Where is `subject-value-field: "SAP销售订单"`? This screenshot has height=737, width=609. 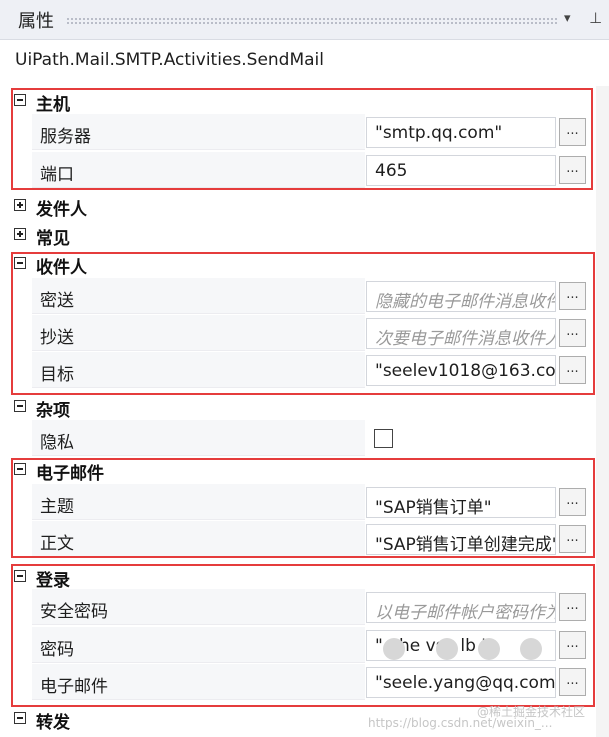
subject-value-field: "SAP销售订单" is located at coordinates (461, 502).